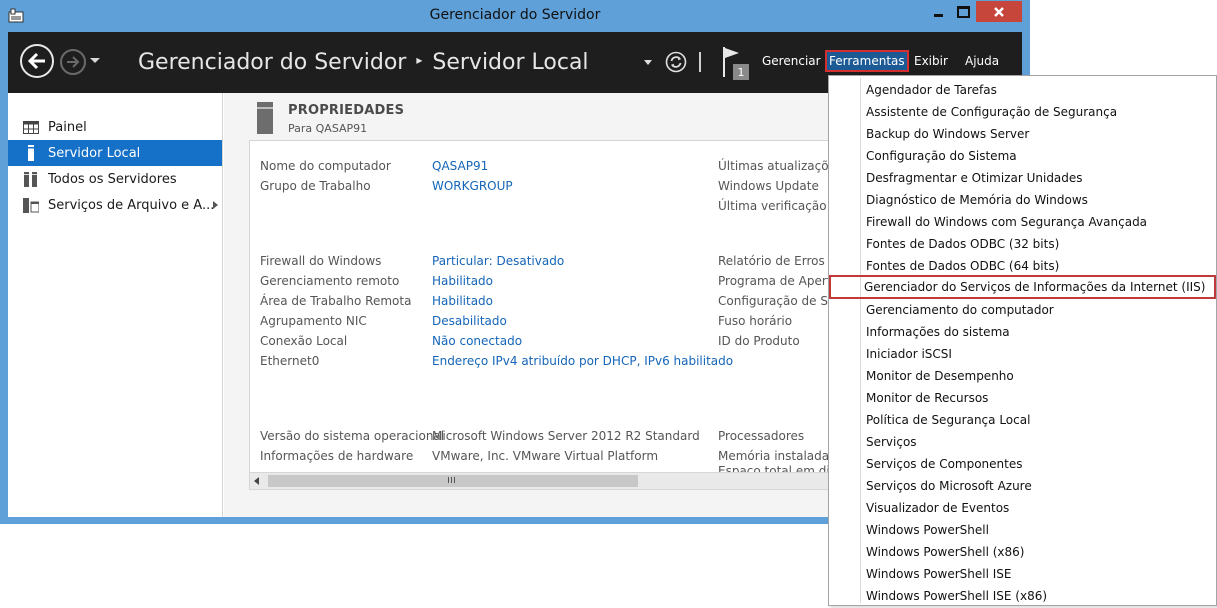 The height and width of the screenshot is (608, 1217). Describe the element at coordinates (780, 166) in the screenshot. I see `property-key-right: Últimas atualizações` at that location.